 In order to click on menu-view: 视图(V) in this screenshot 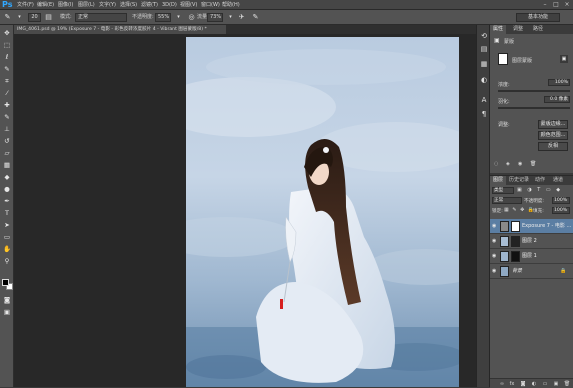, I will do `click(188, 5)`.